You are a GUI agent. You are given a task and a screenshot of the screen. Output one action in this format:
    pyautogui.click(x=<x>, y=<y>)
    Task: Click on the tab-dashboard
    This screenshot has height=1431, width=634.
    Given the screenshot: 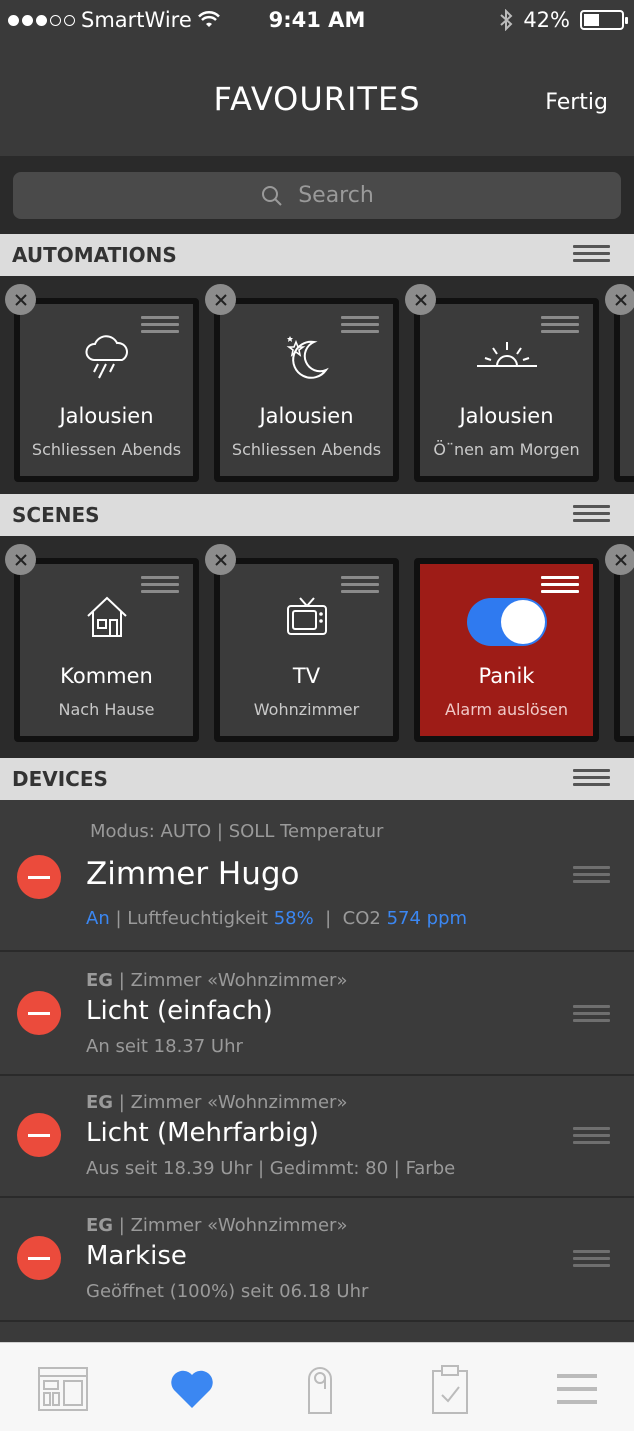 What is the action you would take?
    pyautogui.click(x=63, y=1389)
    